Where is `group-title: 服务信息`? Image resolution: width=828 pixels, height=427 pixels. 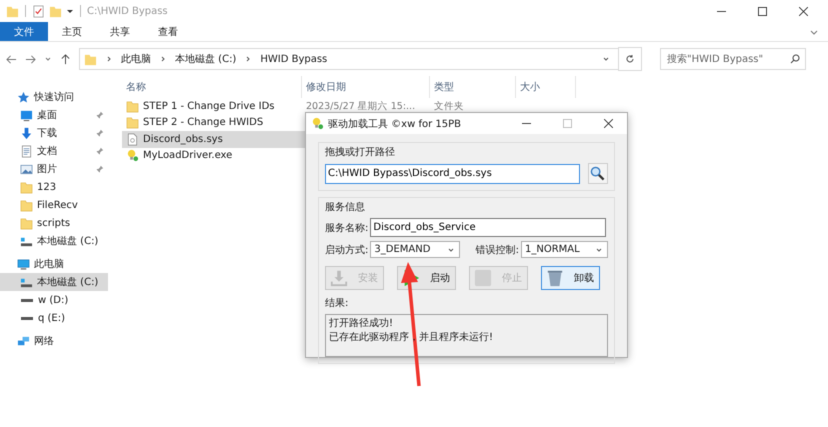
group-title: 服务信息 is located at coordinates (345, 207).